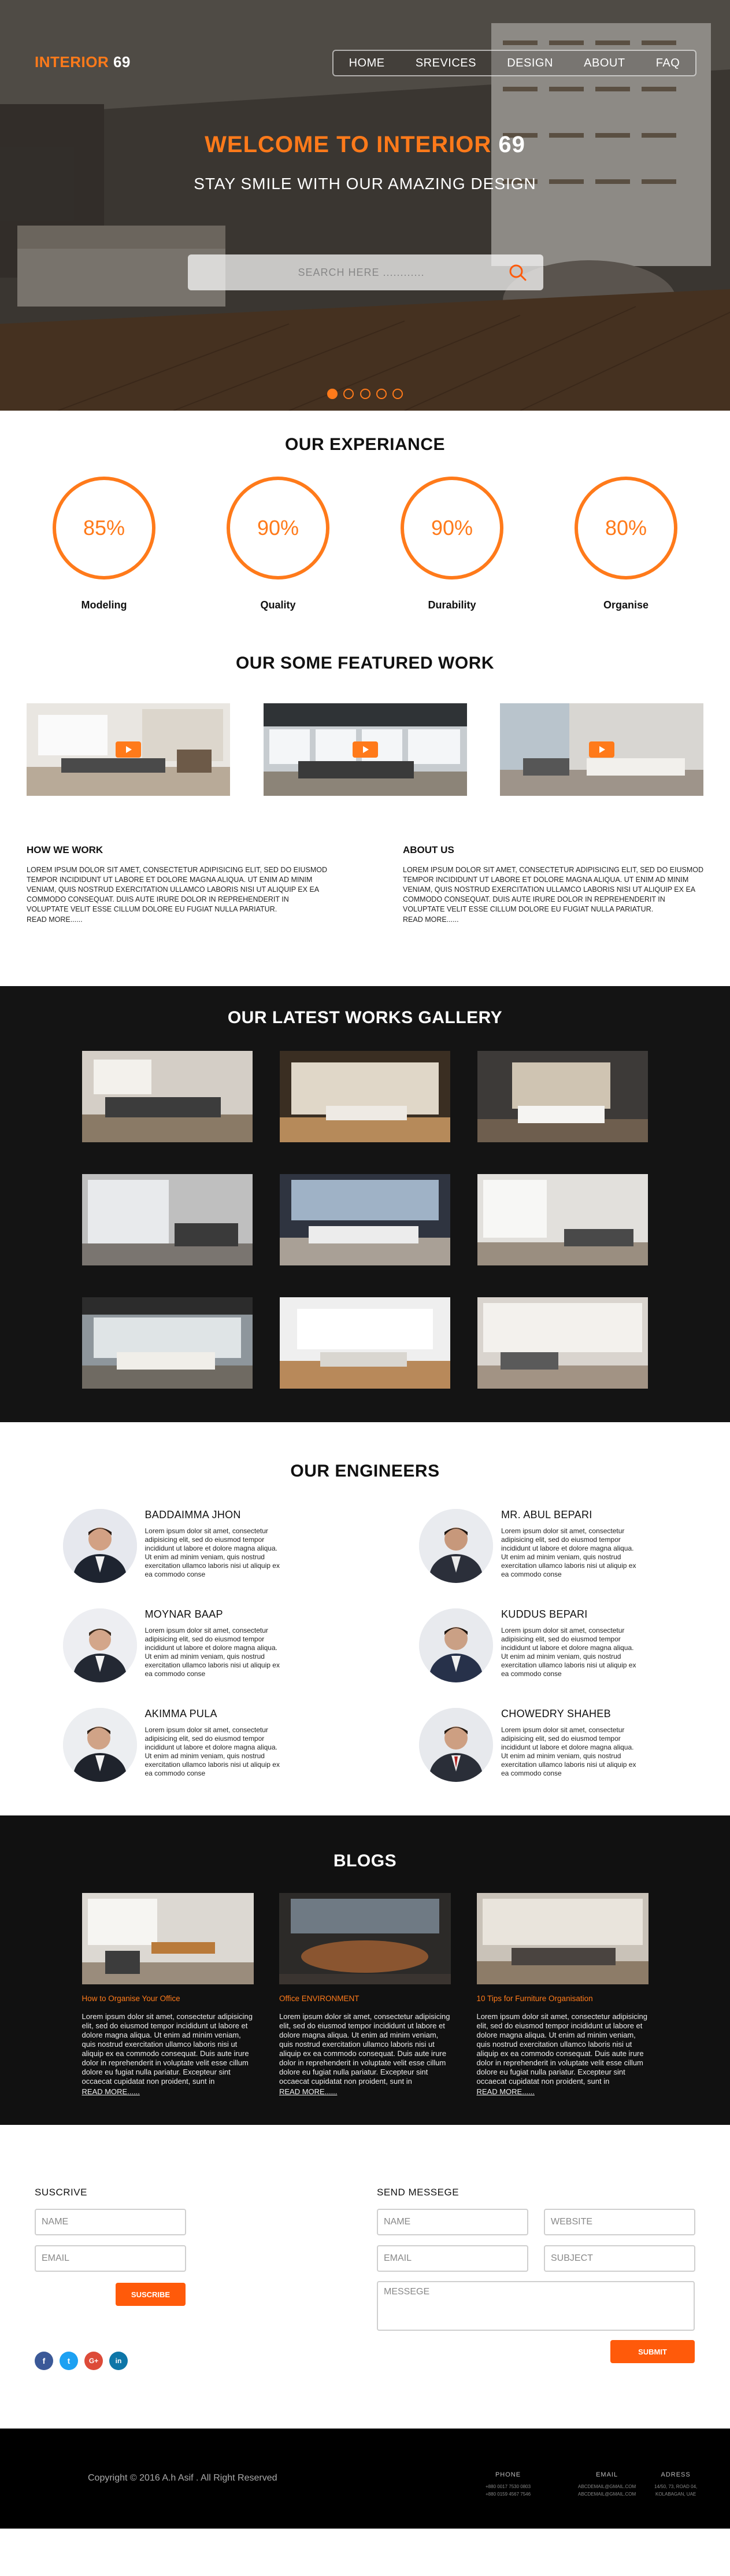  I want to click on nav-about: ABOUT, so click(604, 63).